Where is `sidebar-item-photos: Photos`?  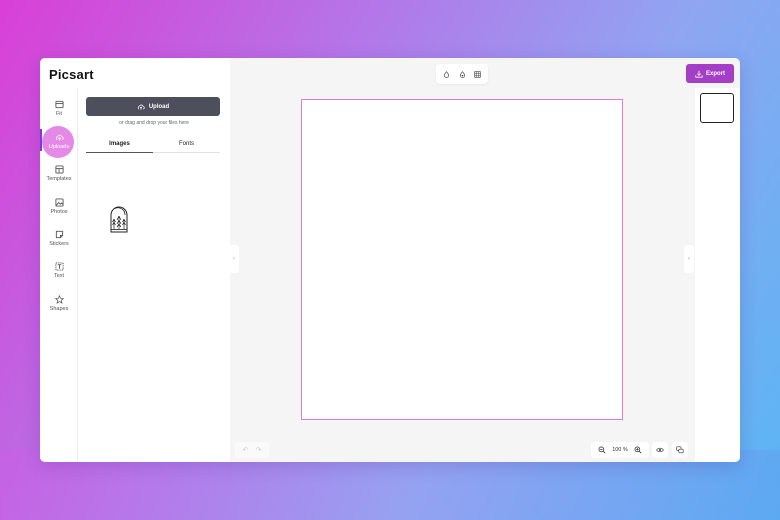 sidebar-item-photos: Photos is located at coordinates (59, 206).